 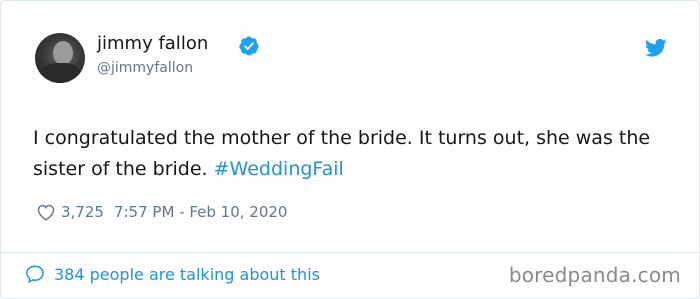 What do you see at coordinates (187, 274) in the screenshot?
I see `talking-count-text: 384 people are talking about this` at bounding box center [187, 274].